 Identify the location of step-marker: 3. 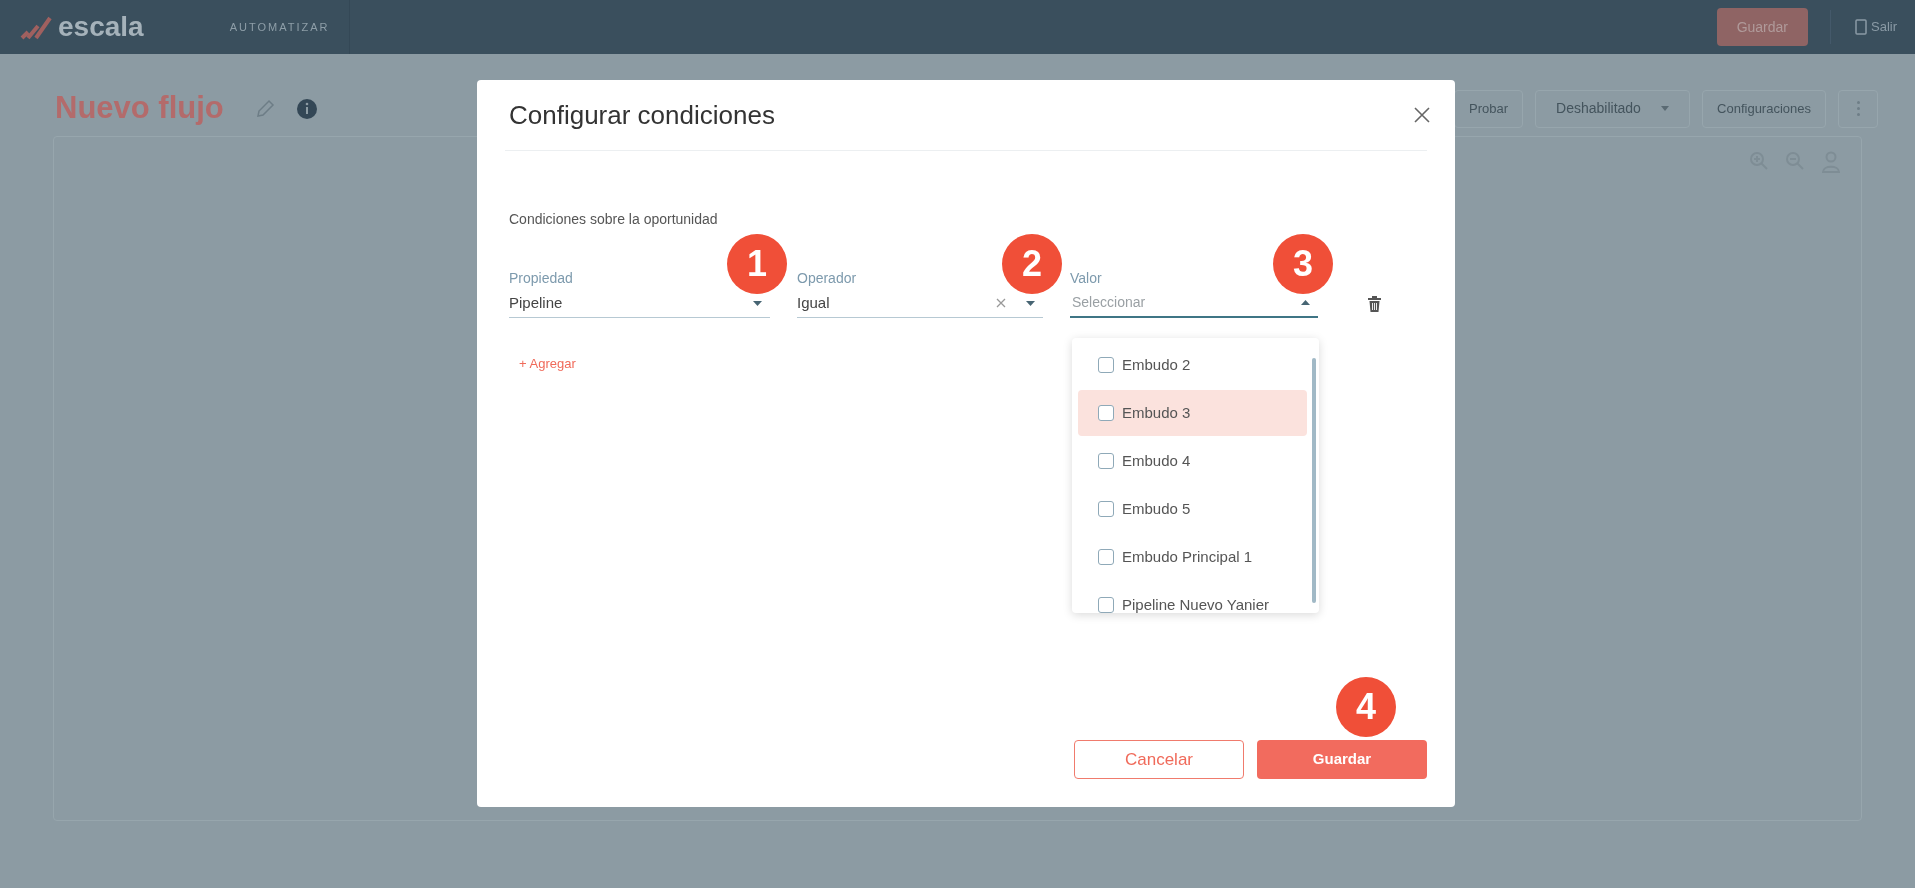
(1303, 264).